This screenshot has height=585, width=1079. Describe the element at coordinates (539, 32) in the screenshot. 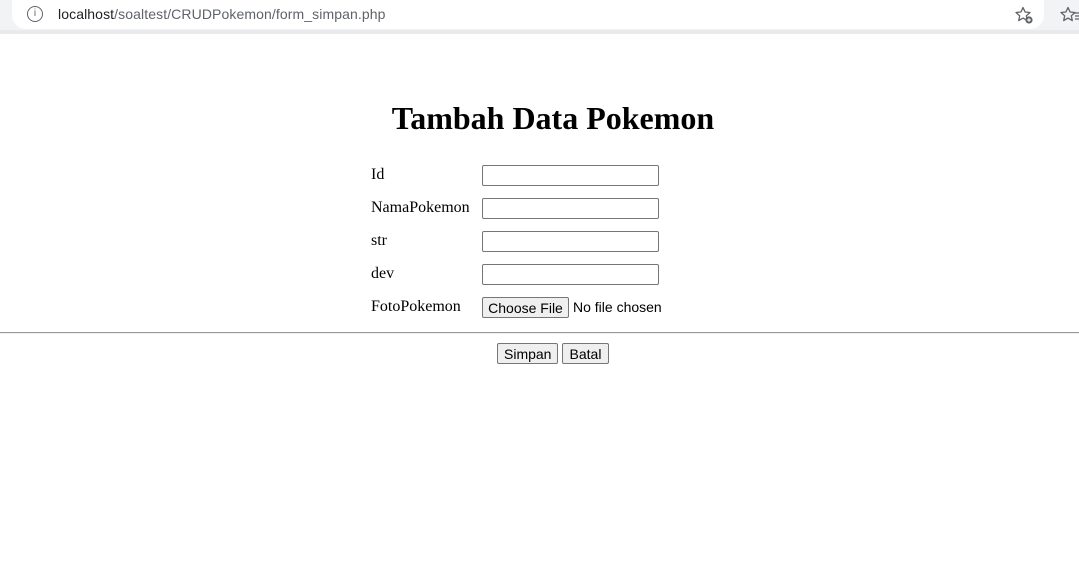

I see `toolbar-divider` at that location.